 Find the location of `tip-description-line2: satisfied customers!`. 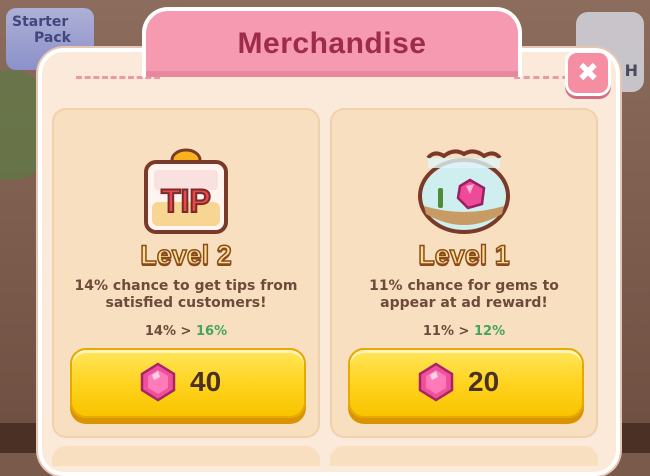

tip-description-line2: satisfied customers! is located at coordinates (186, 303).